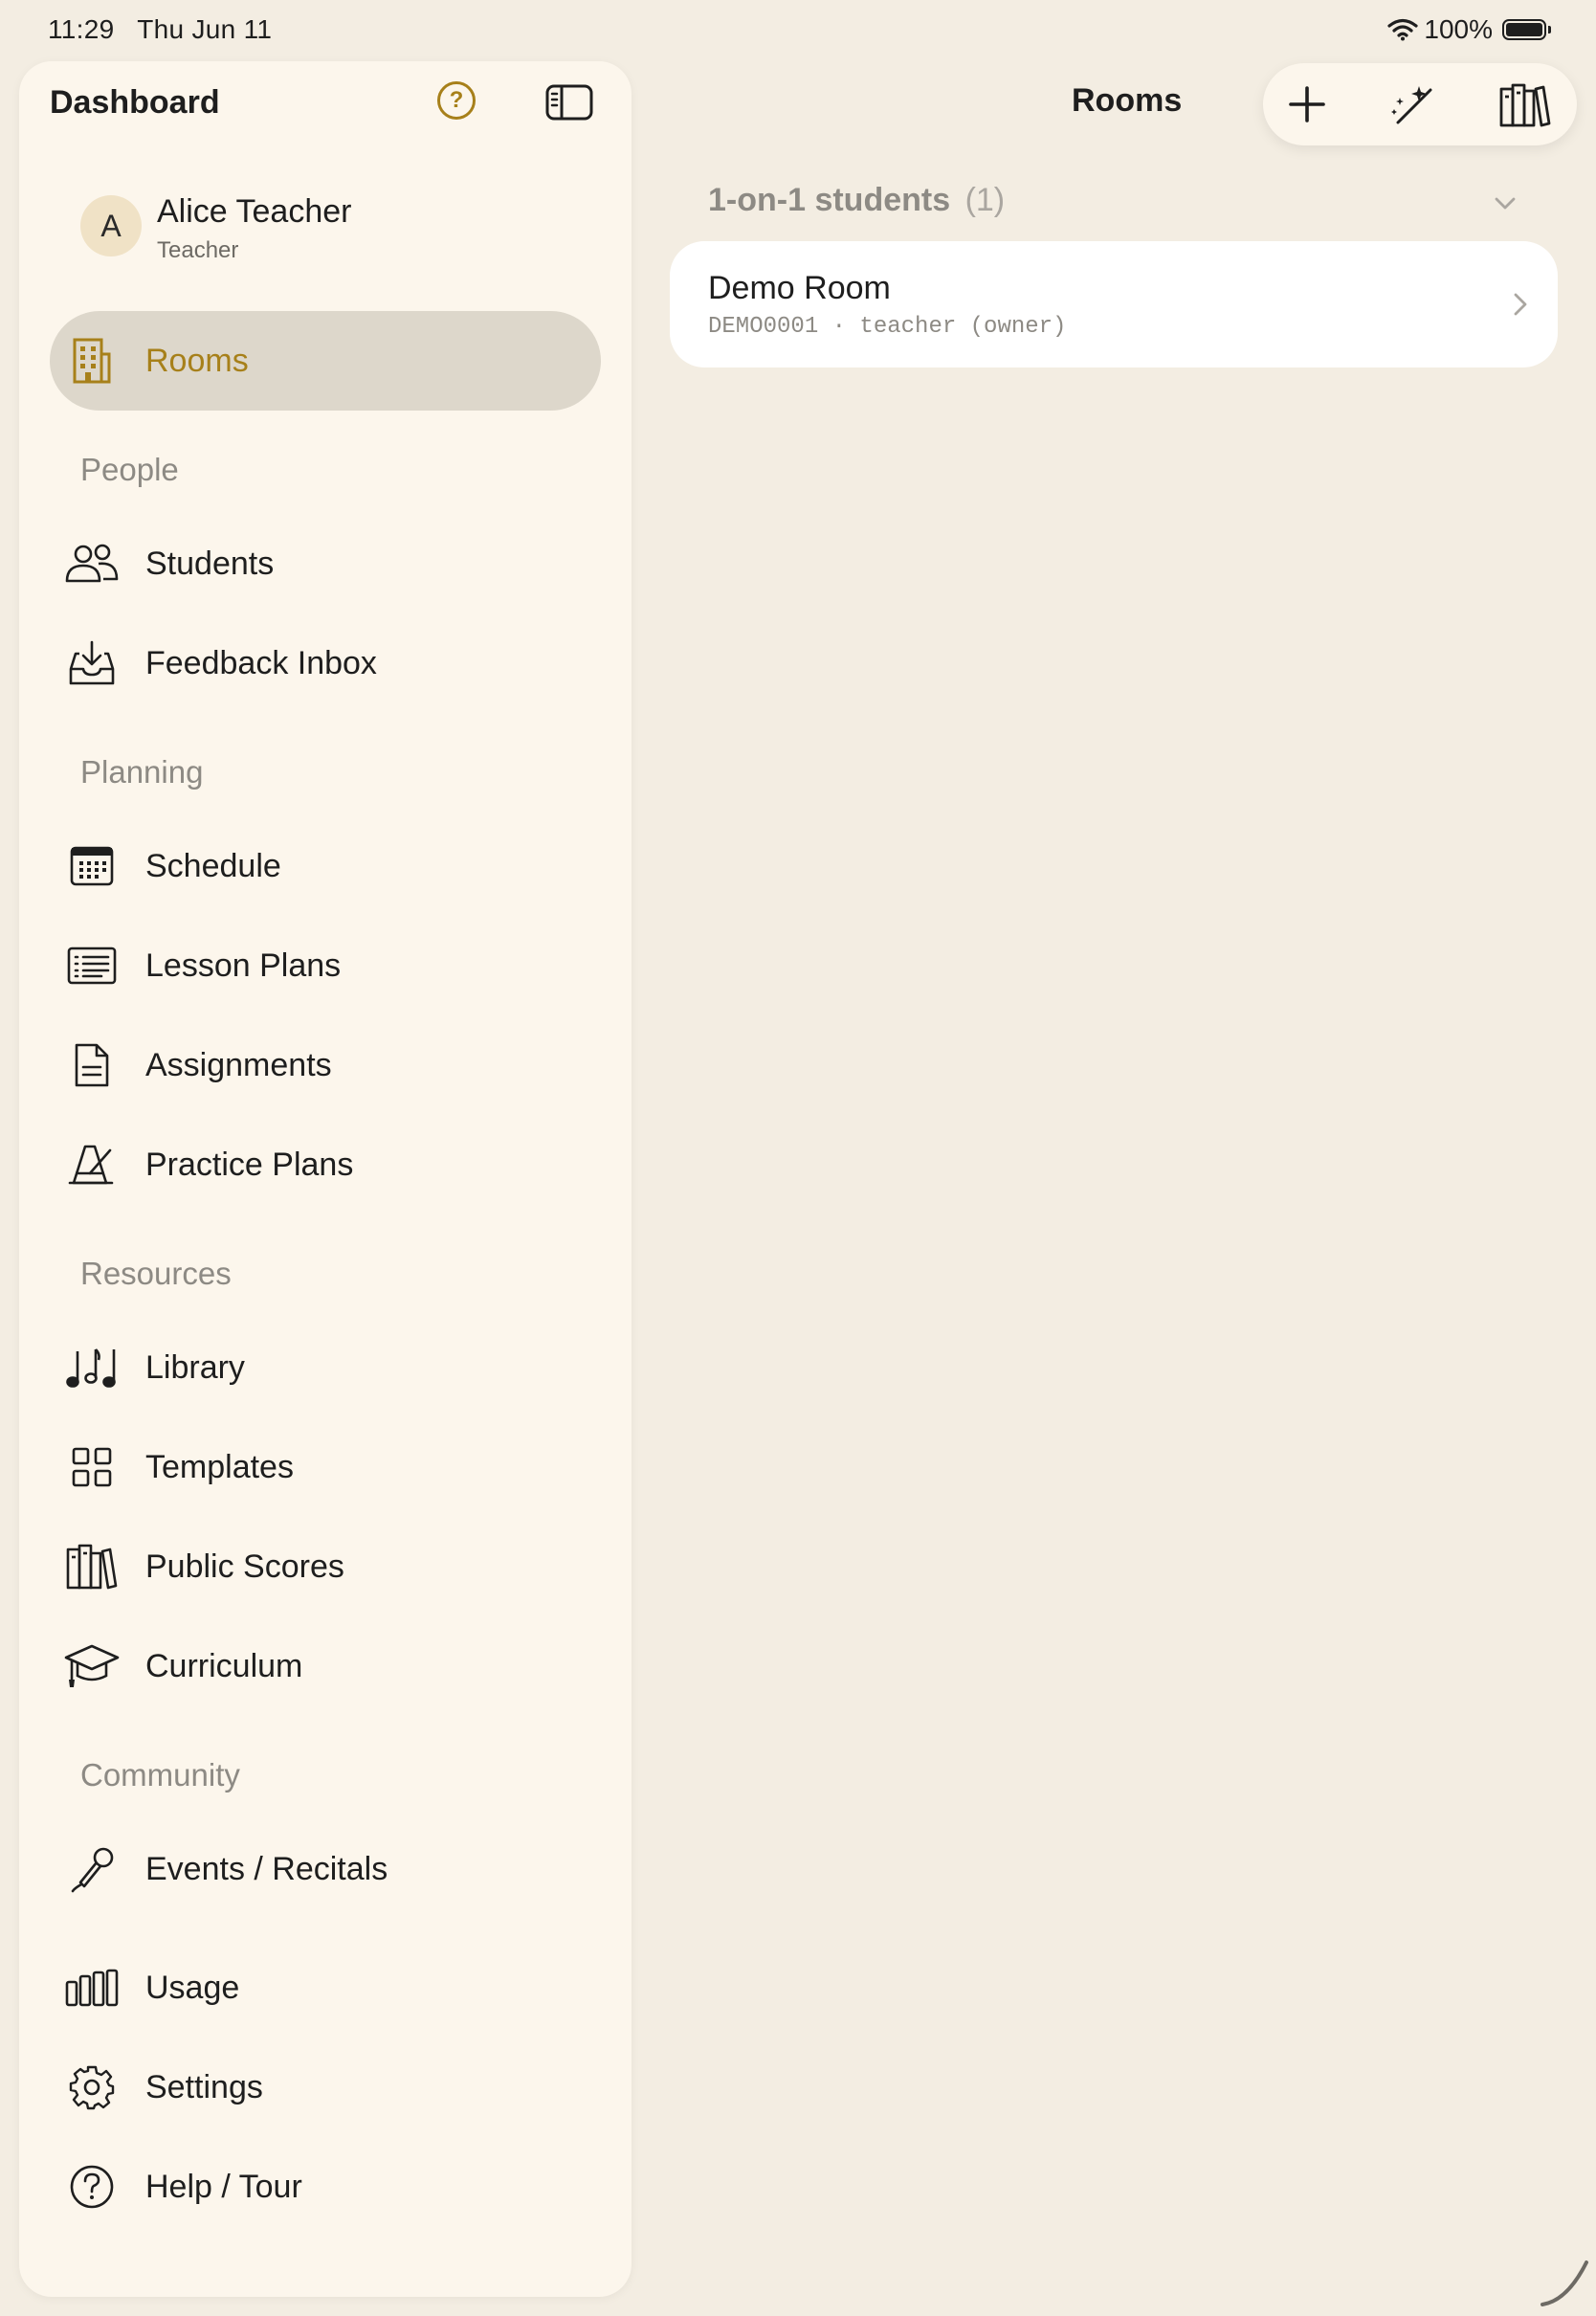  What do you see at coordinates (1403, 30) in the screenshot?
I see `wifi-icon` at bounding box center [1403, 30].